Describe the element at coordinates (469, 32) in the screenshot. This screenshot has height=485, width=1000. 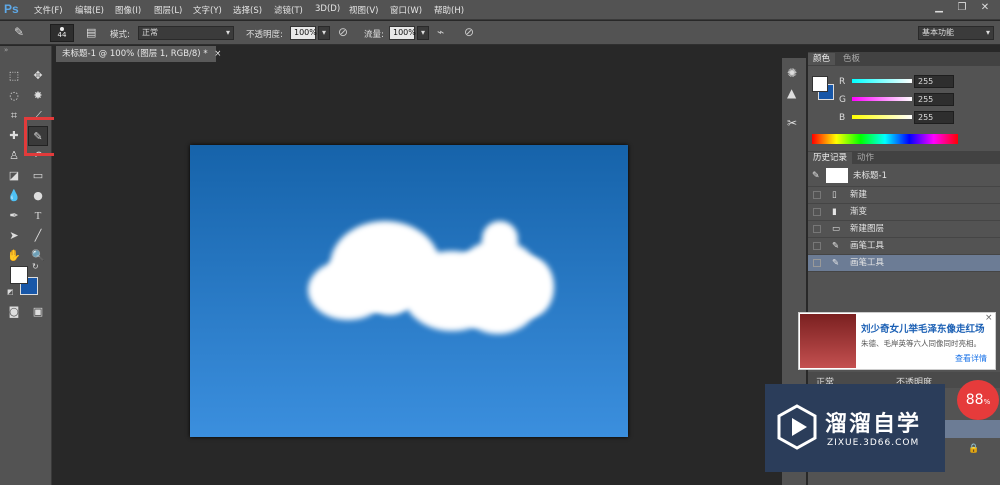
I see `pressure-size-icon: ⊘` at that location.